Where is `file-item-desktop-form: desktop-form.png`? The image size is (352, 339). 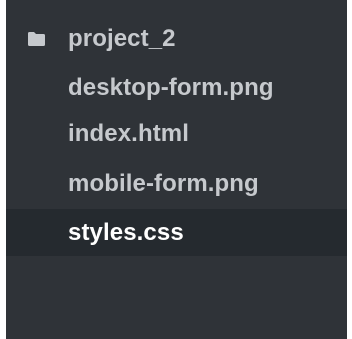 file-item-desktop-form: desktop-form.png is located at coordinates (176, 87).